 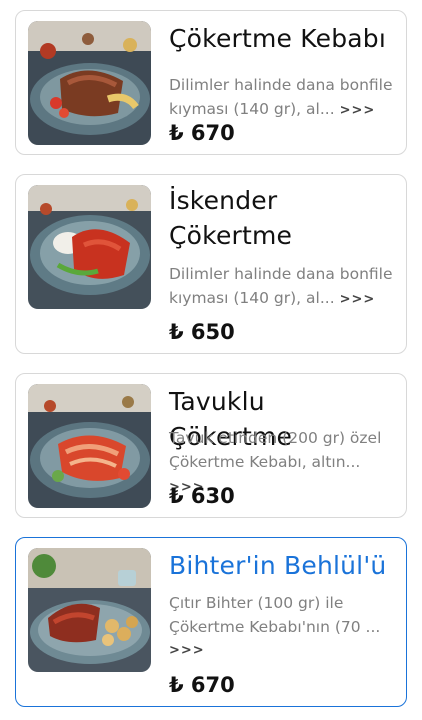 What do you see at coordinates (202, 496) in the screenshot?
I see `item-price: ₺ 630` at bounding box center [202, 496].